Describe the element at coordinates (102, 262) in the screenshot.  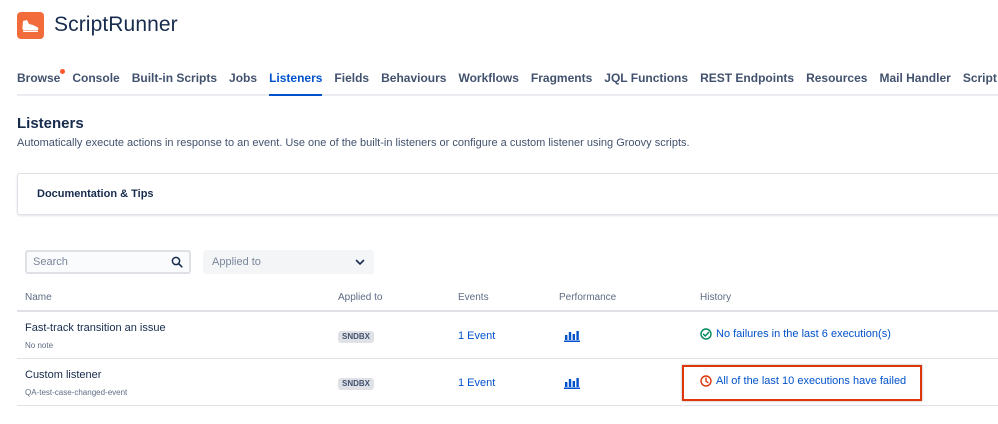
I see `search-input` at that location.